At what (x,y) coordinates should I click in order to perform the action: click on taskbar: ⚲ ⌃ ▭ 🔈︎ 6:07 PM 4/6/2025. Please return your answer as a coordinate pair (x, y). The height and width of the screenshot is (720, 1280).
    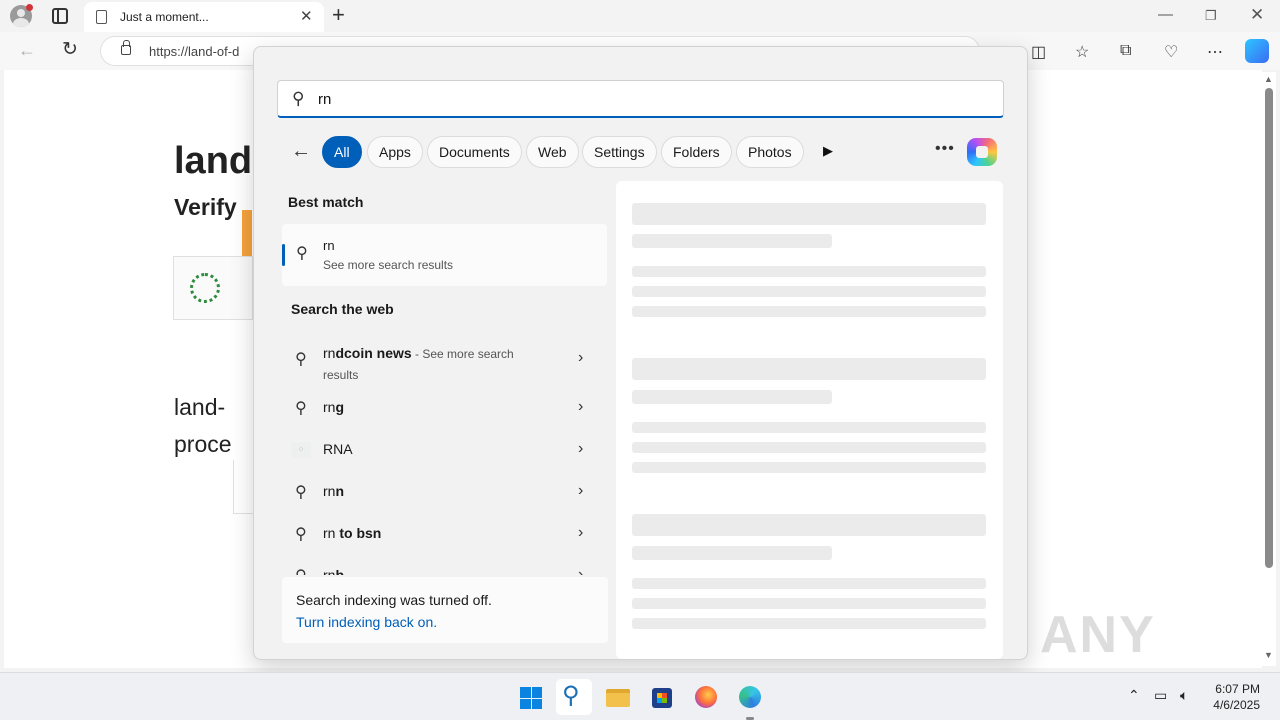
    Looking at the image, I should click on (640, 696).